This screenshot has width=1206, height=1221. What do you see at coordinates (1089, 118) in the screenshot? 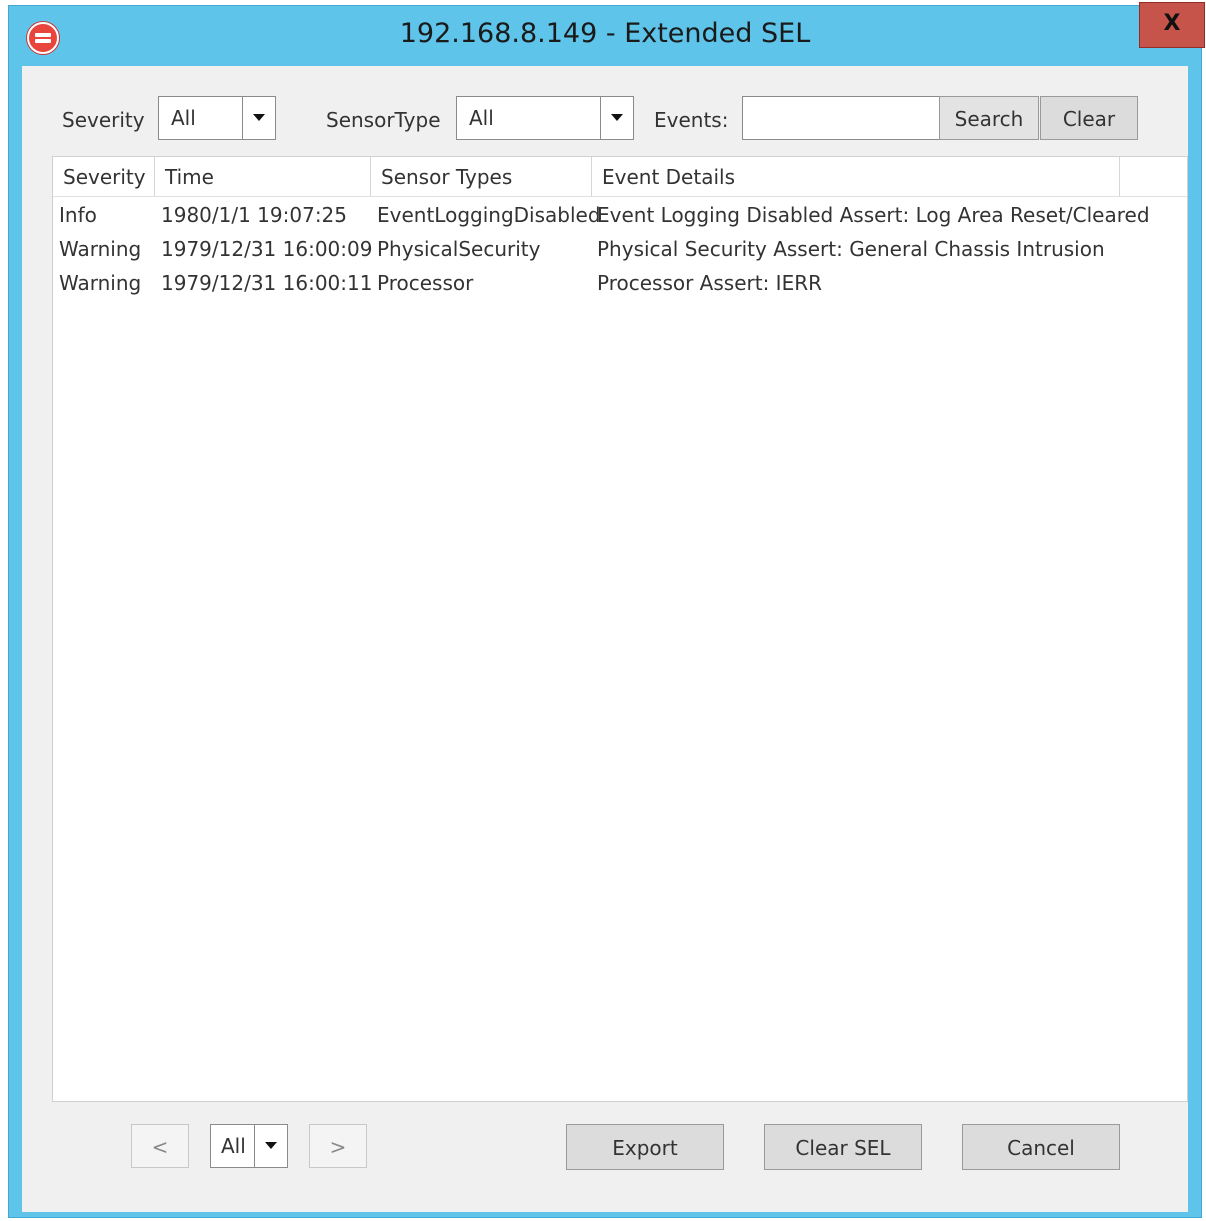
I see `clear-button: Clear` at bounding box center [1089, 118].